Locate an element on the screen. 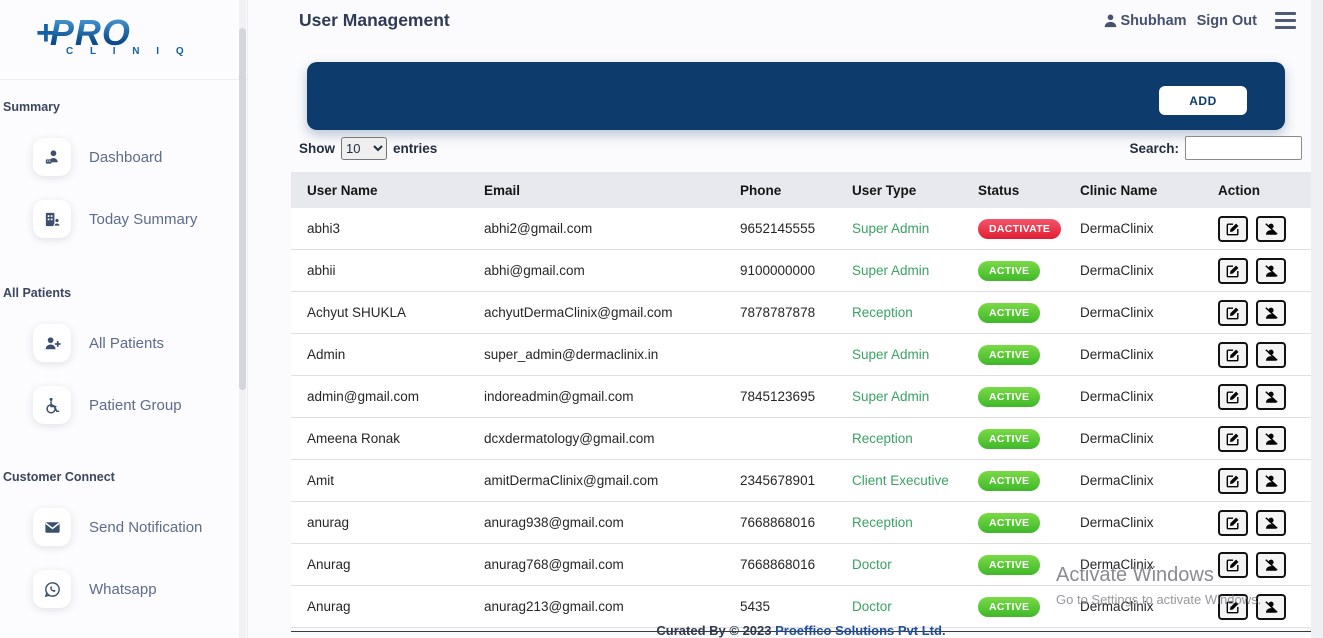 This screenshot has width=1323, height=638. cell-user-name: abhi3 is located at coordinates (324, 228).